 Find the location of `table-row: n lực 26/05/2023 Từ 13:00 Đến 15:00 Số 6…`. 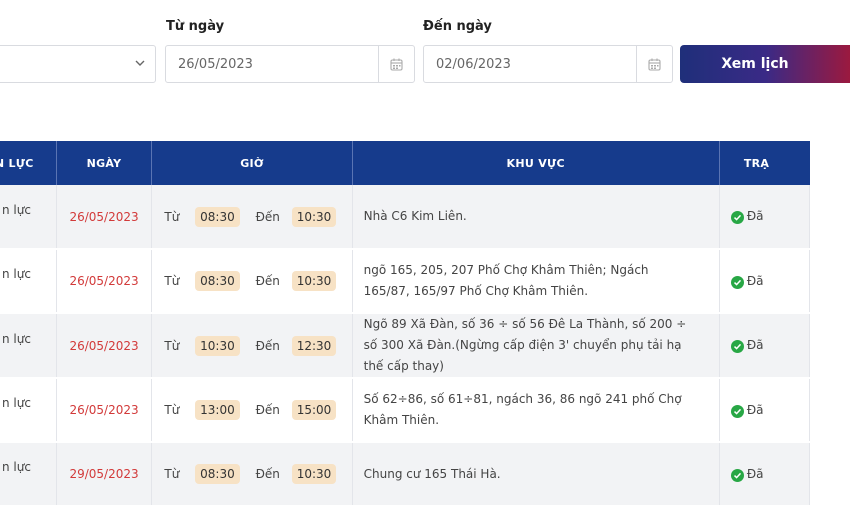

table-row: n lực 26/05/2023 Từ 13:00 Đến 15:00 Số 6… is located at coordinates (405, 410).